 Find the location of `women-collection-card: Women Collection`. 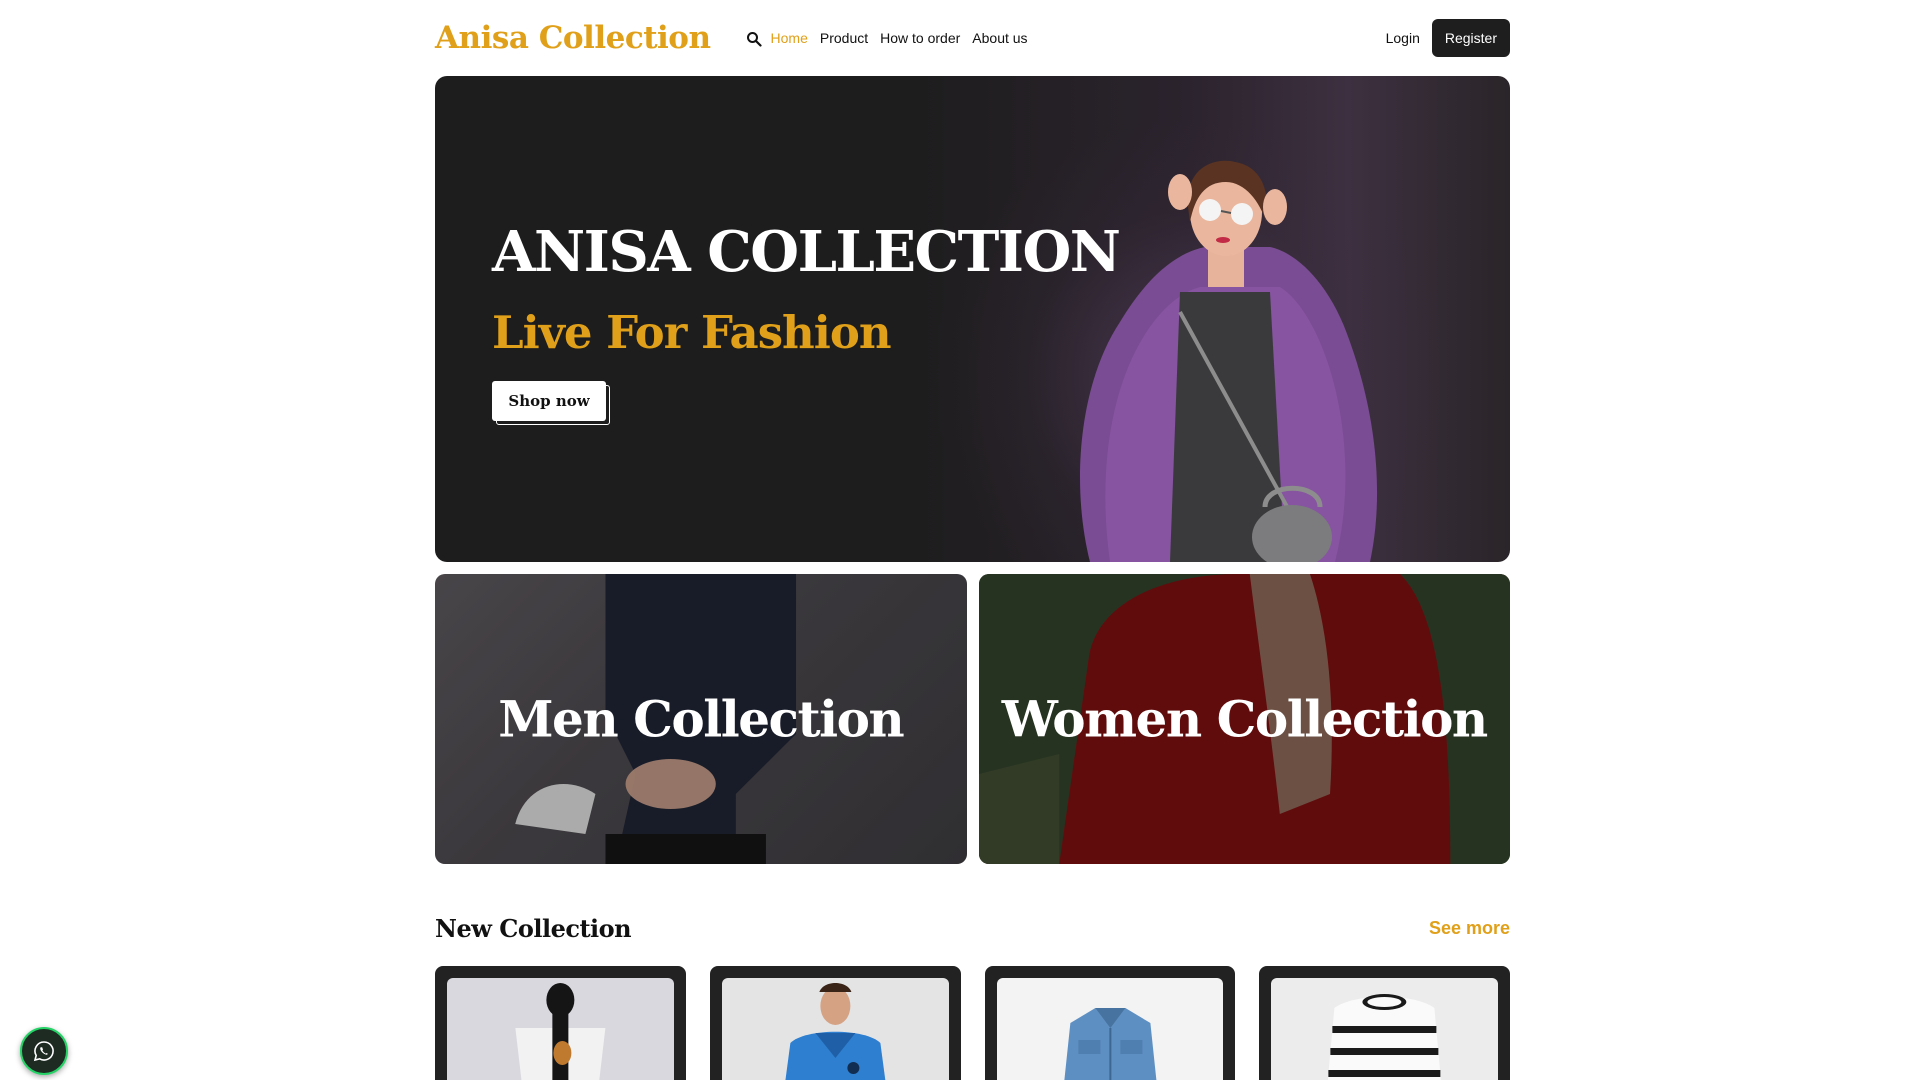

women-collection-card: Women Collection is located at coordinates (1244, 719).